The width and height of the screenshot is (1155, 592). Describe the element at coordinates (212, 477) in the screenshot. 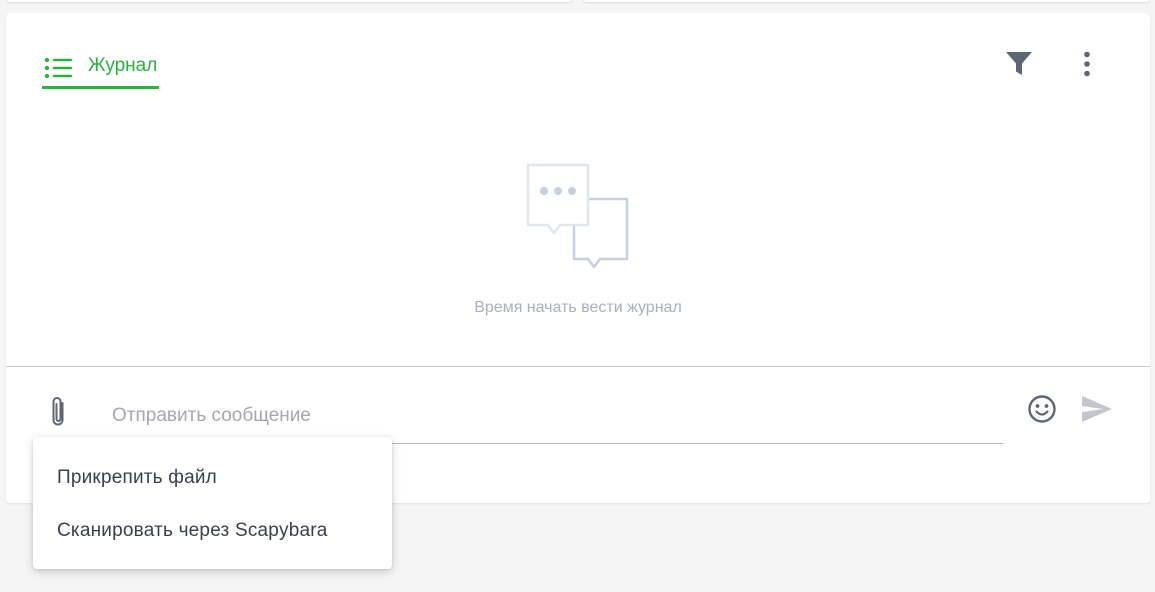

I see `menu-item-attach-file: Прикрепить файл` at that location.